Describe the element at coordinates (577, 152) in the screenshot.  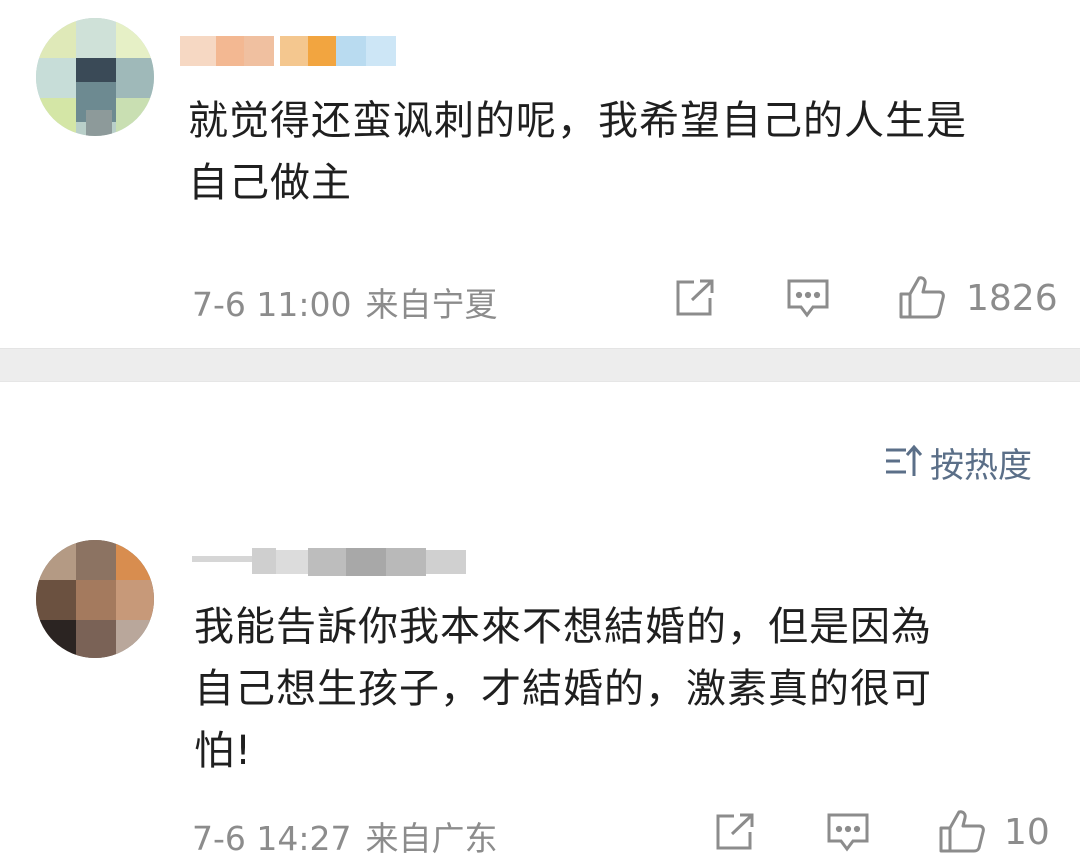
I see `comment-text: 就觉得还蛮讽刺的呢，我希望自己的人生是 自己做主` at that location.